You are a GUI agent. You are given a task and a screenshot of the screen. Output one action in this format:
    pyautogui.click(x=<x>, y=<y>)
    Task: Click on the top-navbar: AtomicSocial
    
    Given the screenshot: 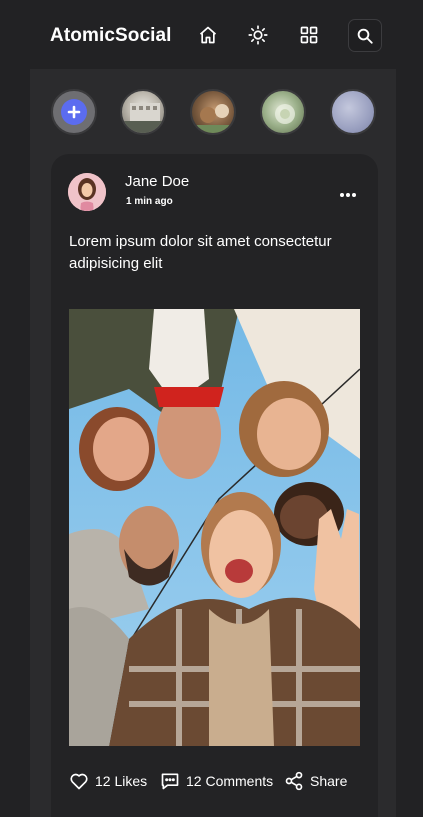 What is the action you would take?
    pyautogui.click(x=211, y=34)
    